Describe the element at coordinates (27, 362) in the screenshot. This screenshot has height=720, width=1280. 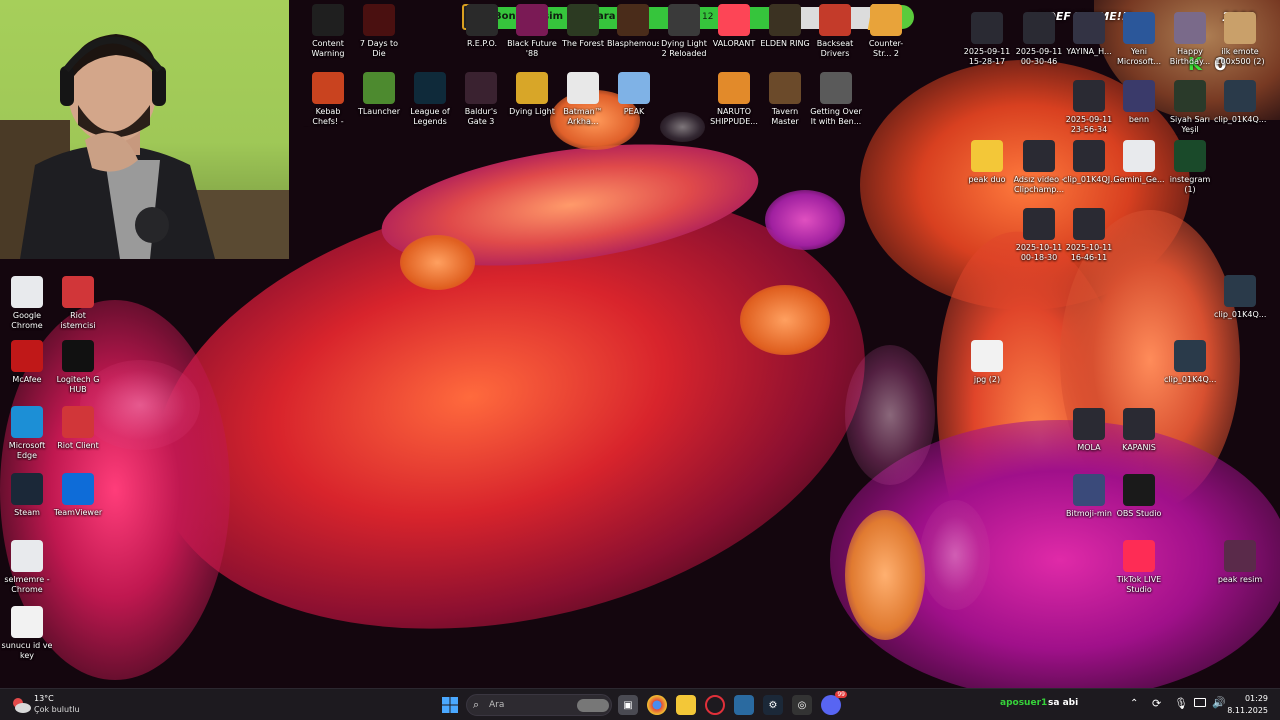
I see `desktop-icon-2: McAfee` at that location.